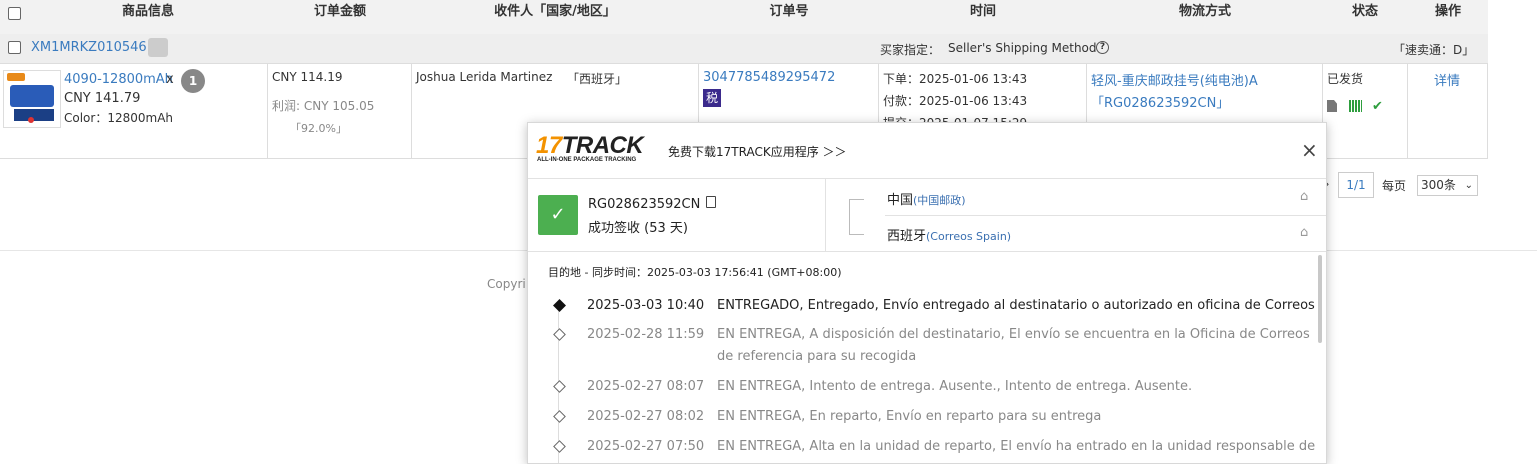  I want to click on header-product-info: 商品信息, so click(147, 11).